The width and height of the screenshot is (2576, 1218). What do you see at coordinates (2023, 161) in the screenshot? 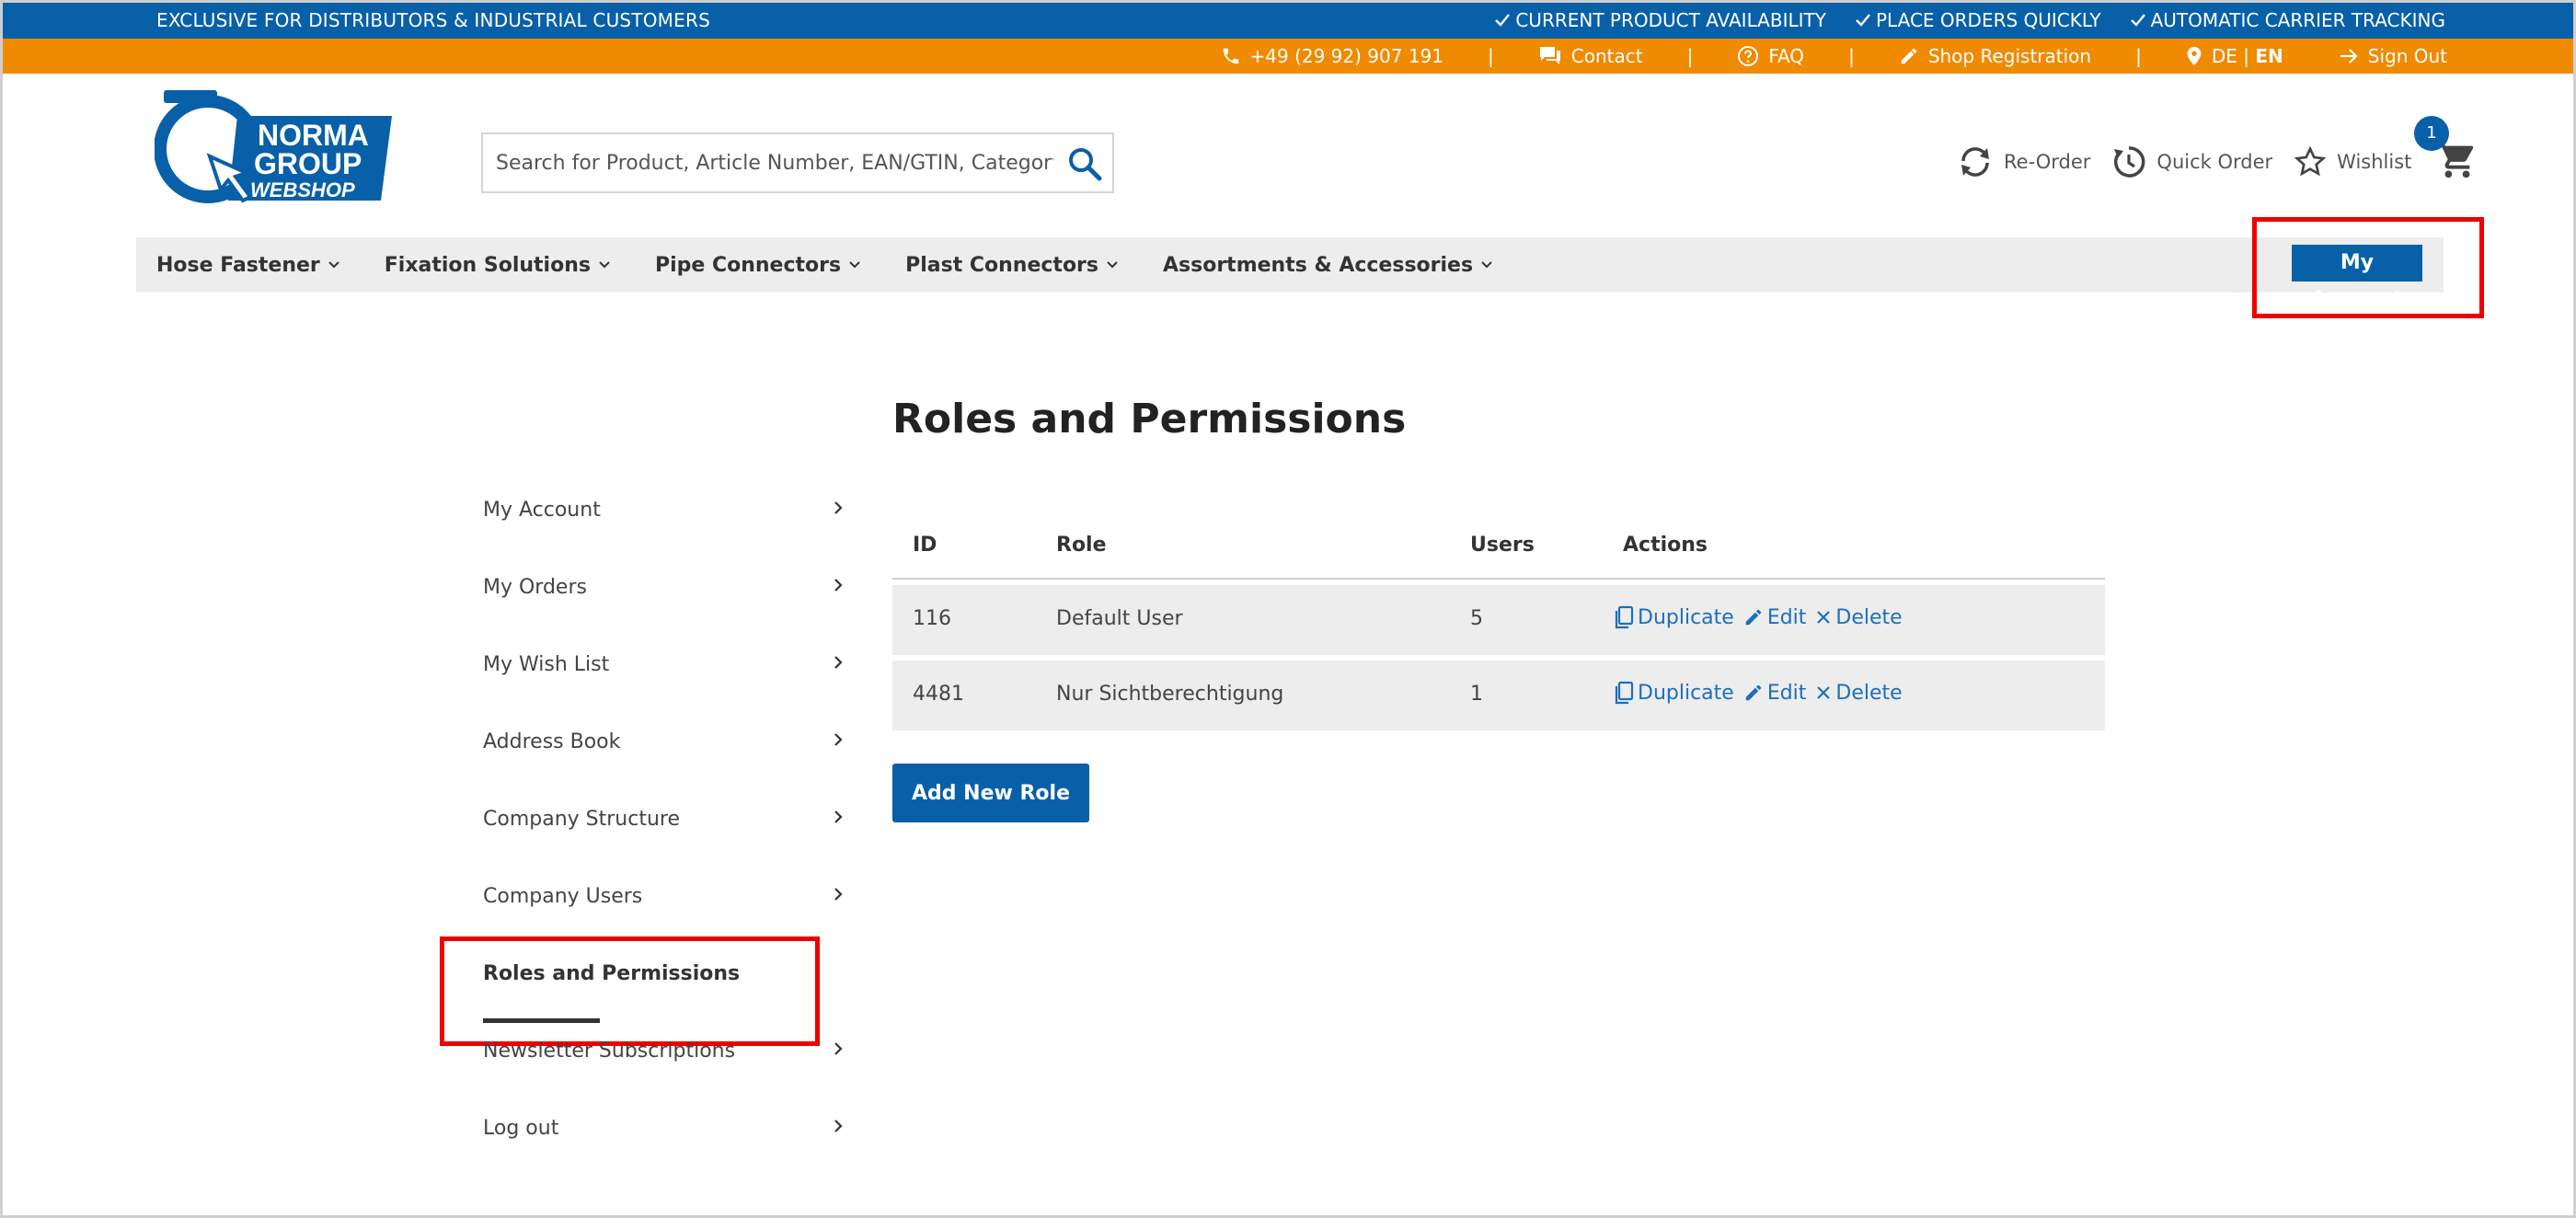
I see `reorder-link: Re-Order` at bounding box center [2023, 161].